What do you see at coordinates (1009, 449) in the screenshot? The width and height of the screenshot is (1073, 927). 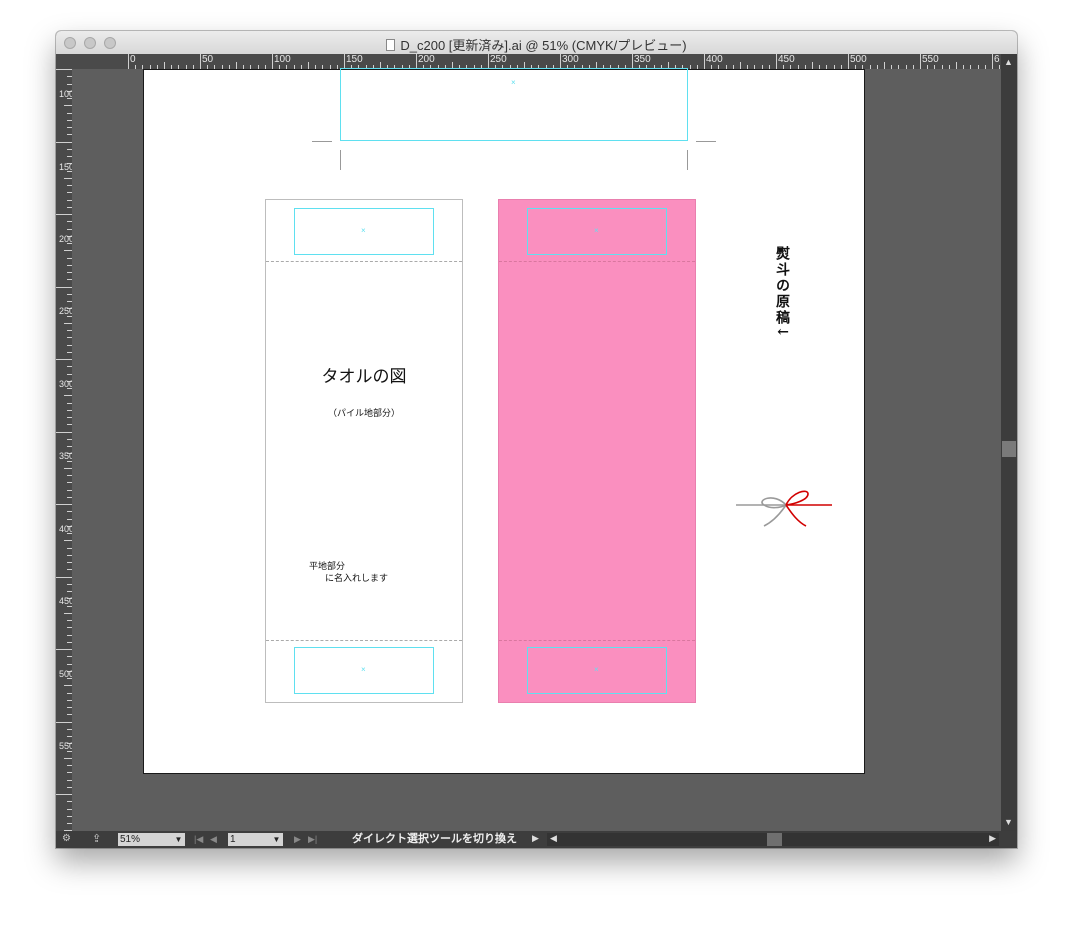 I see `vertical-scroll-thumb` at bounding box center [1009, 449].